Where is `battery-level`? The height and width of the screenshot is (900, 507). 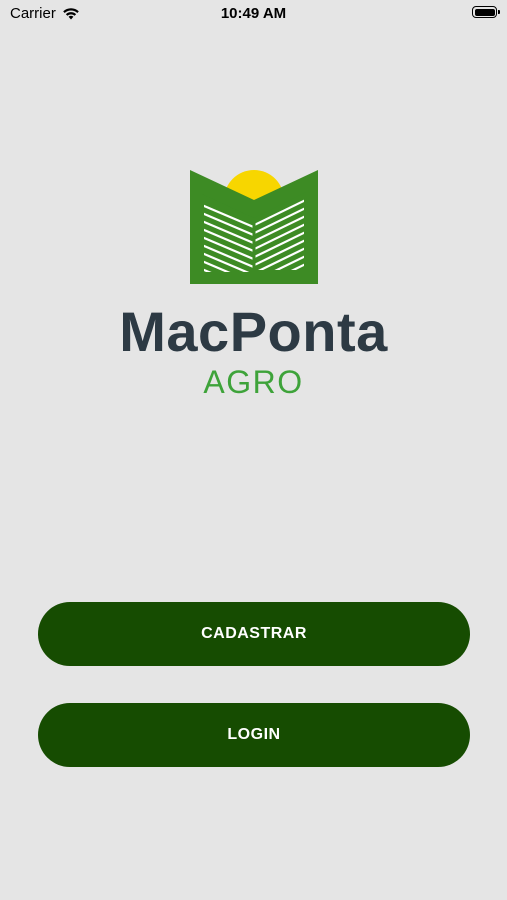 battery-level is located at coordinates (484, 12).